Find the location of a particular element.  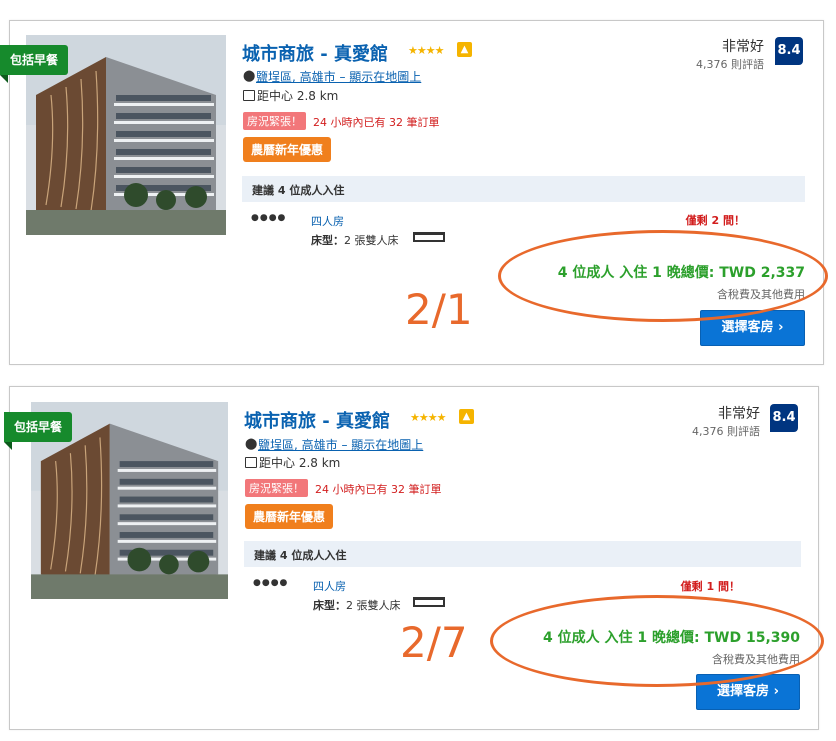

date-annotation: 2/7 is located at coordinates (434, 642).